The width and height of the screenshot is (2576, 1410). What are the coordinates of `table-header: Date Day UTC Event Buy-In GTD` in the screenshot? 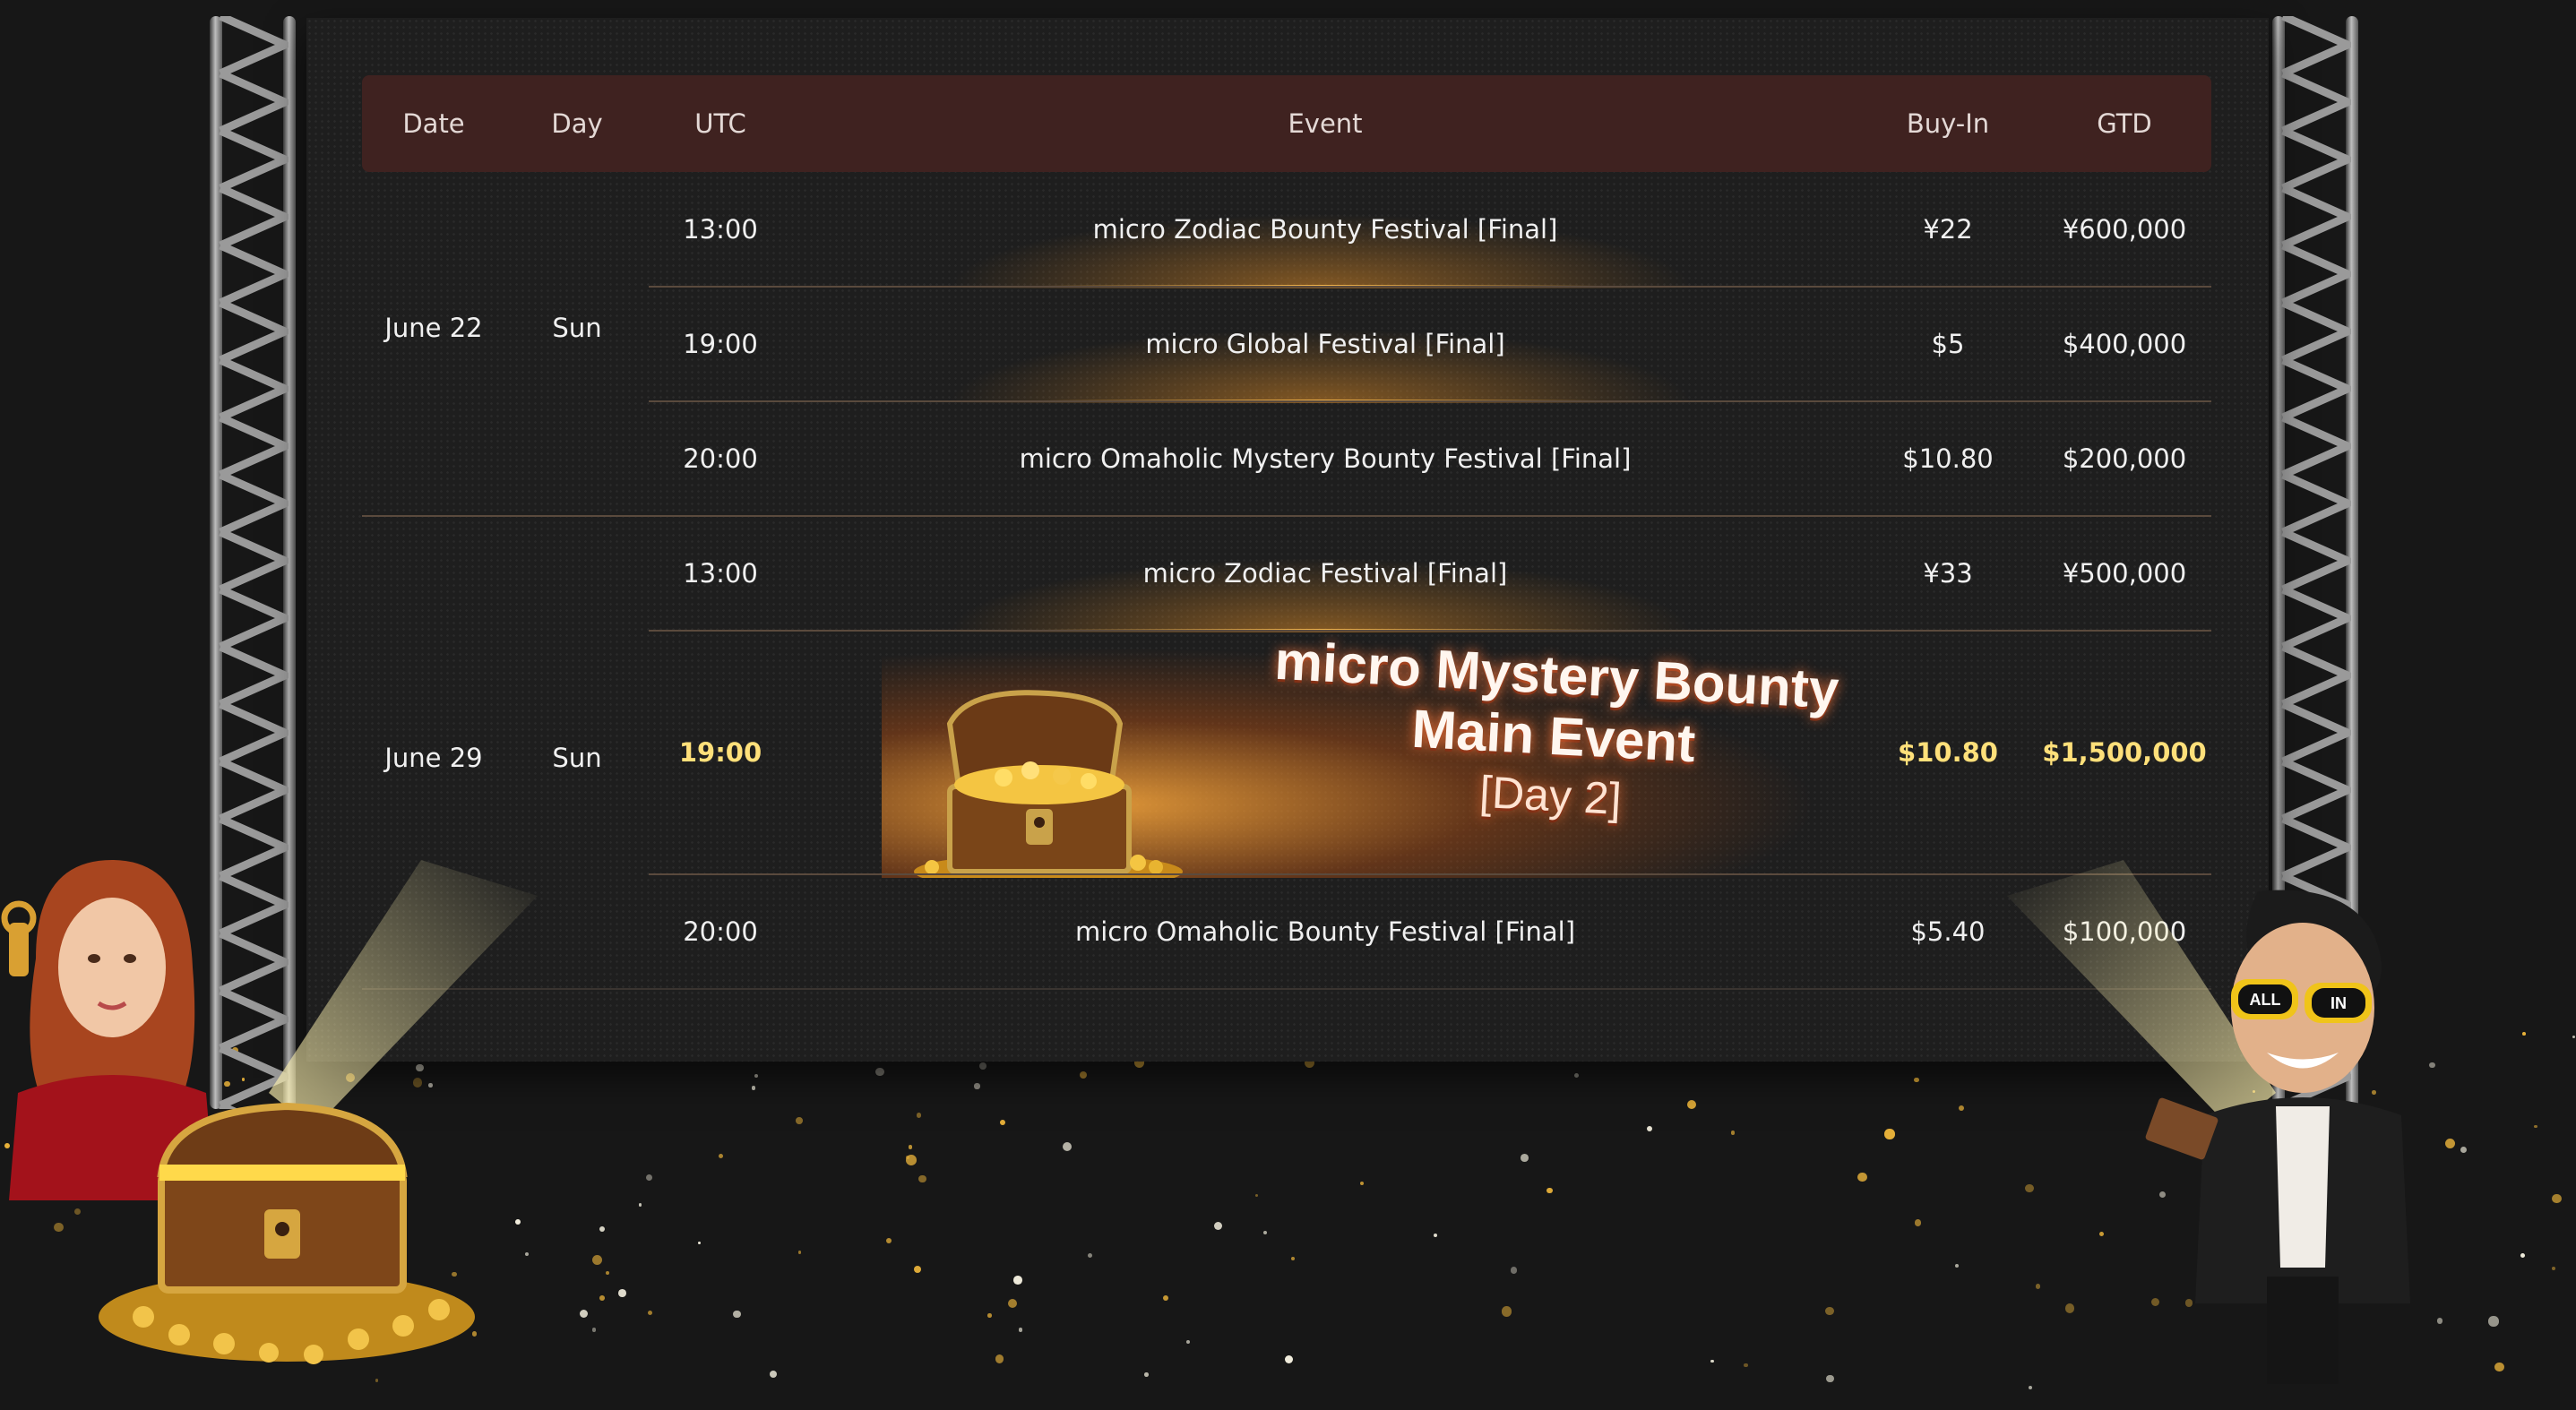 It's located at (1286, 123).